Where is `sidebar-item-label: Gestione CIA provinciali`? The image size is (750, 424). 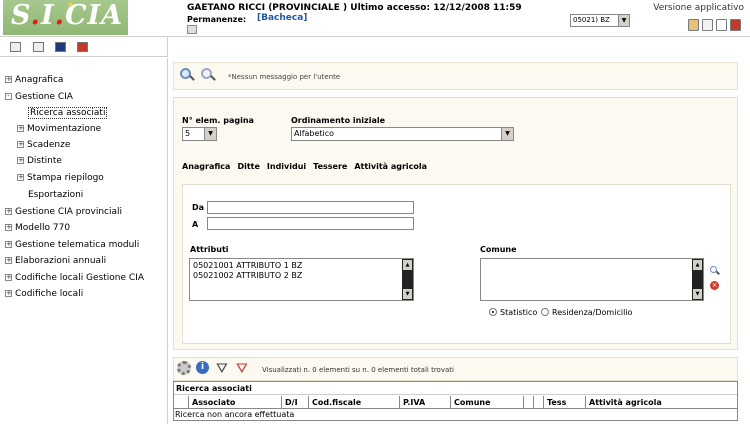 sidebar-item-label: Gestione CIA provinciali is located at coordinates (69, 212).